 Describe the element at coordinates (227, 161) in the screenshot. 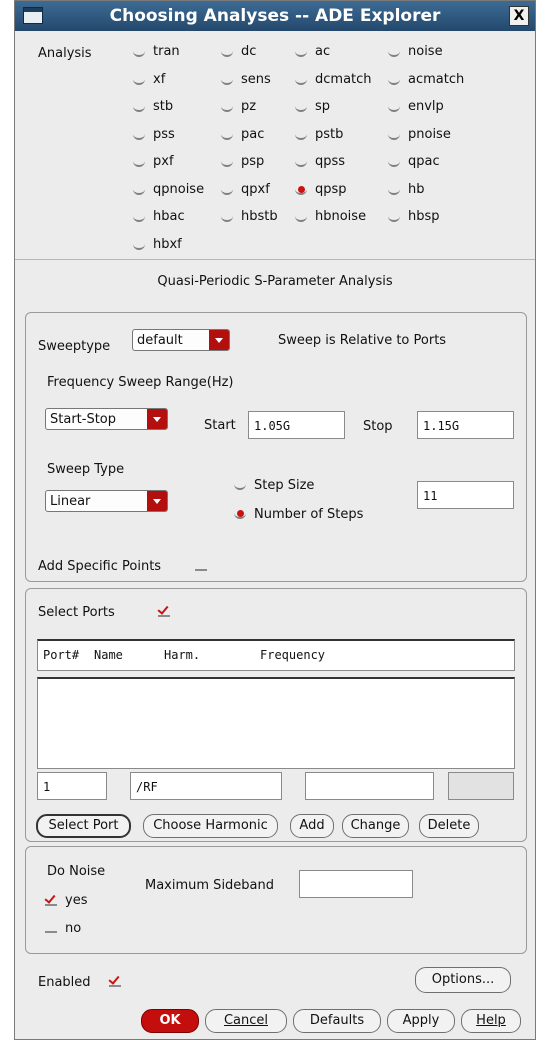

I see `analysis-radio-psp` at that location.